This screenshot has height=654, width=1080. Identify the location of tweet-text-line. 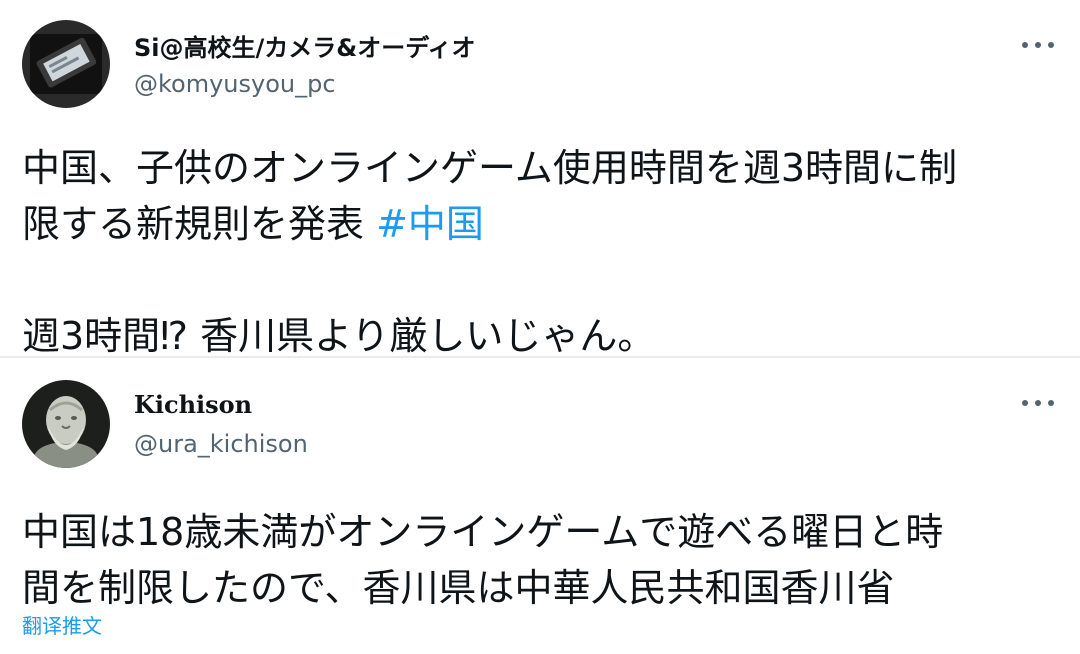
(542, 280).